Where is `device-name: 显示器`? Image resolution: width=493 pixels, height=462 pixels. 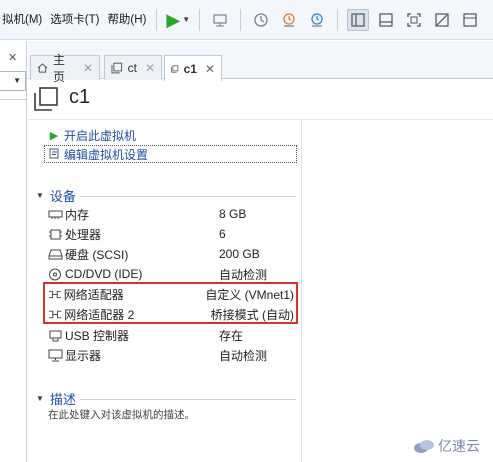 device-name: 显示器 is located at coordinates (83, 355).